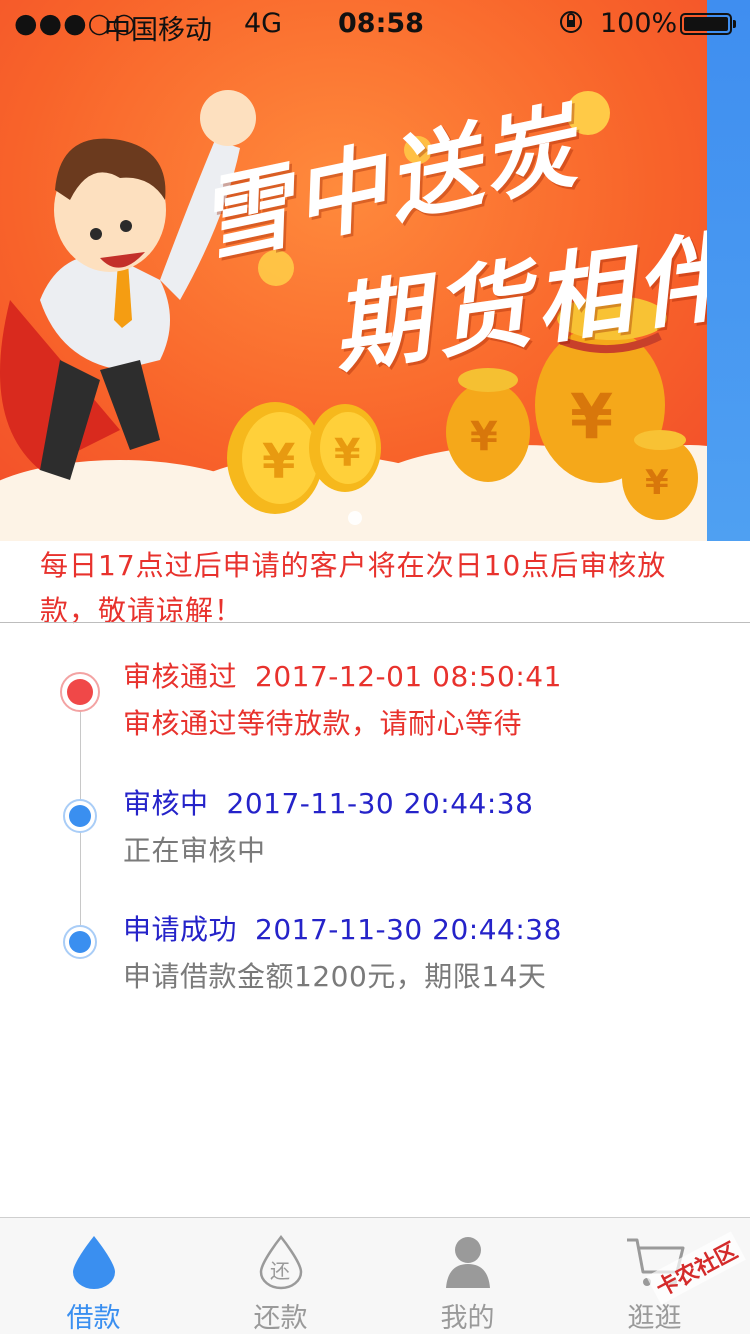 The height and width of the screenshot is (1335, 750). I want to click on next-banner-peek, so click(728, 270).